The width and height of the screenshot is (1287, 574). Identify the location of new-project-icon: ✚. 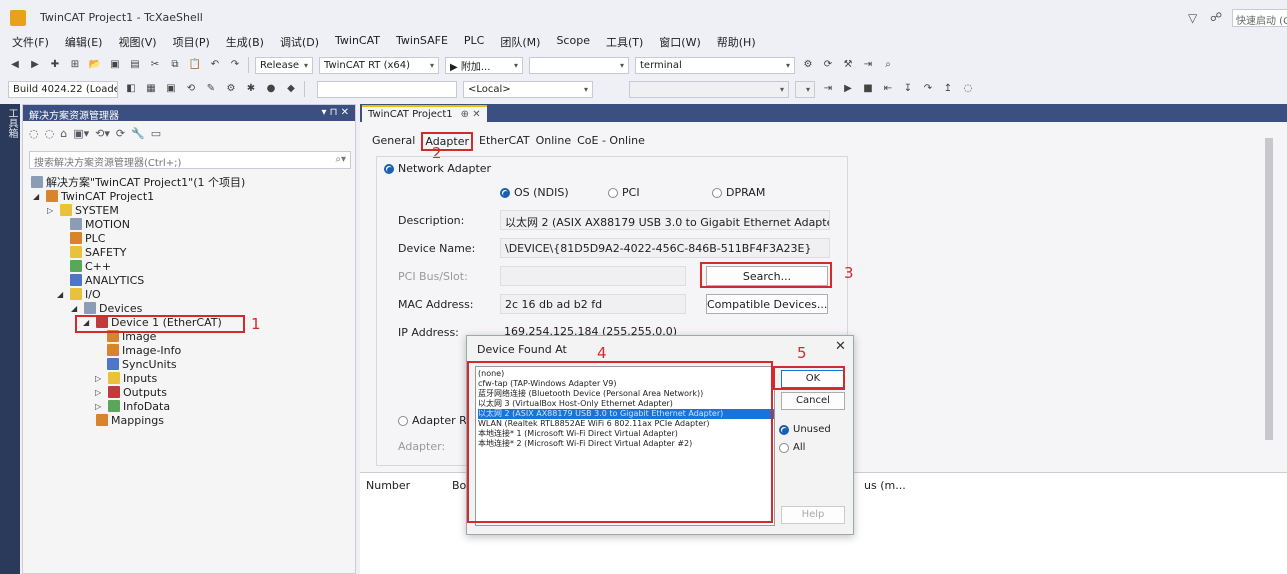
(55, 65).